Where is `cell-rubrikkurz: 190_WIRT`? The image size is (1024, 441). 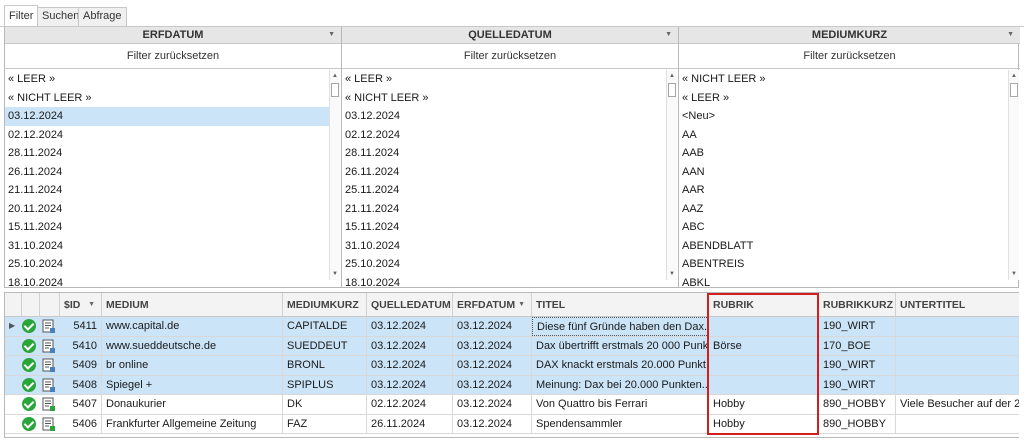
cell-rubrikkurz: 190_WIRT is located at coordinates (857, 326).